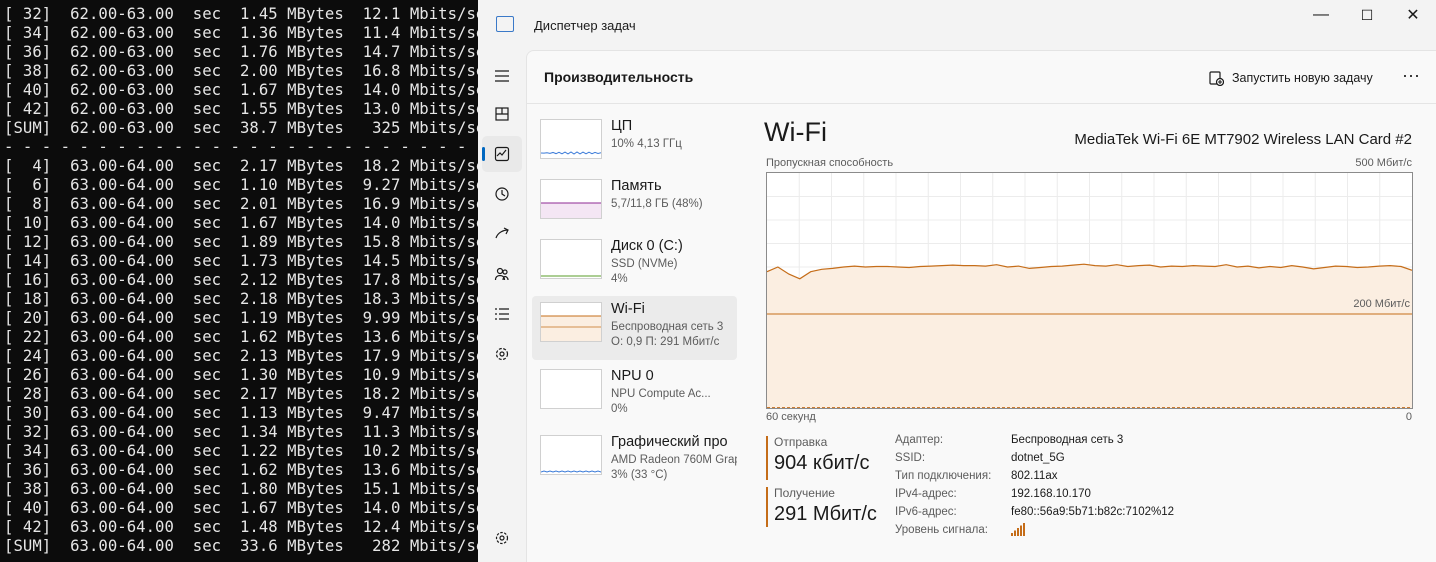 The height and width of the screenshot is (562, 1436). What do you see at coordinates (502, 274) in the screenshot?
I see `nav-users` at bounding box center [502, 274].